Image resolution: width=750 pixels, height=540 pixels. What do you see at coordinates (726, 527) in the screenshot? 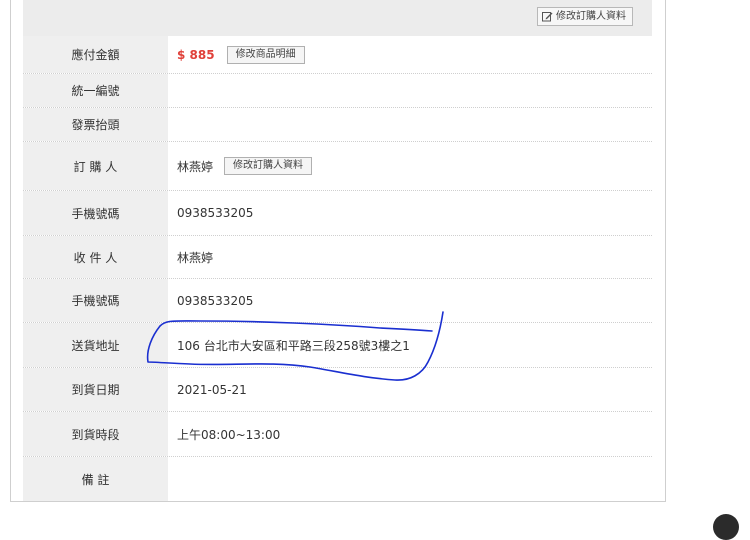
I see `floating-action-circle` at bounding box center [726, 527].